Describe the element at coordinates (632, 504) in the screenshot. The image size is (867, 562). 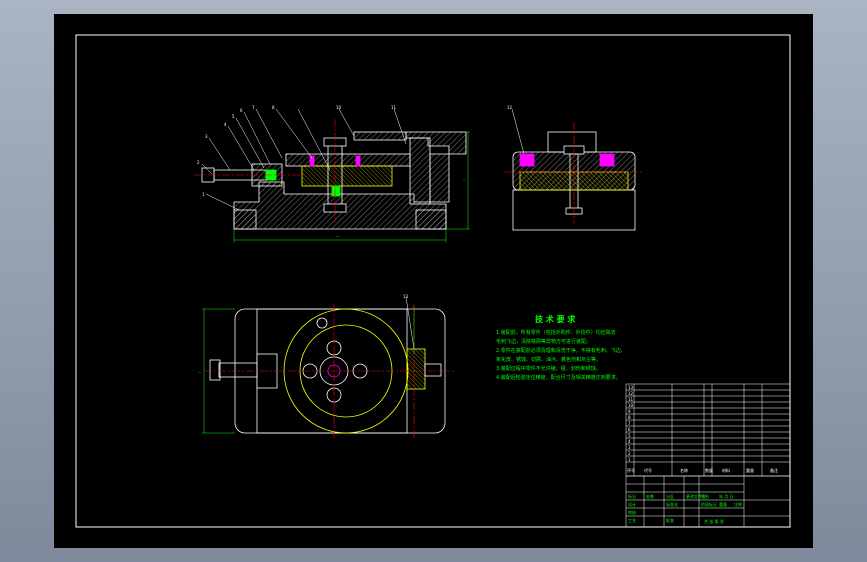
I see `tb-label: 设计` at that location.